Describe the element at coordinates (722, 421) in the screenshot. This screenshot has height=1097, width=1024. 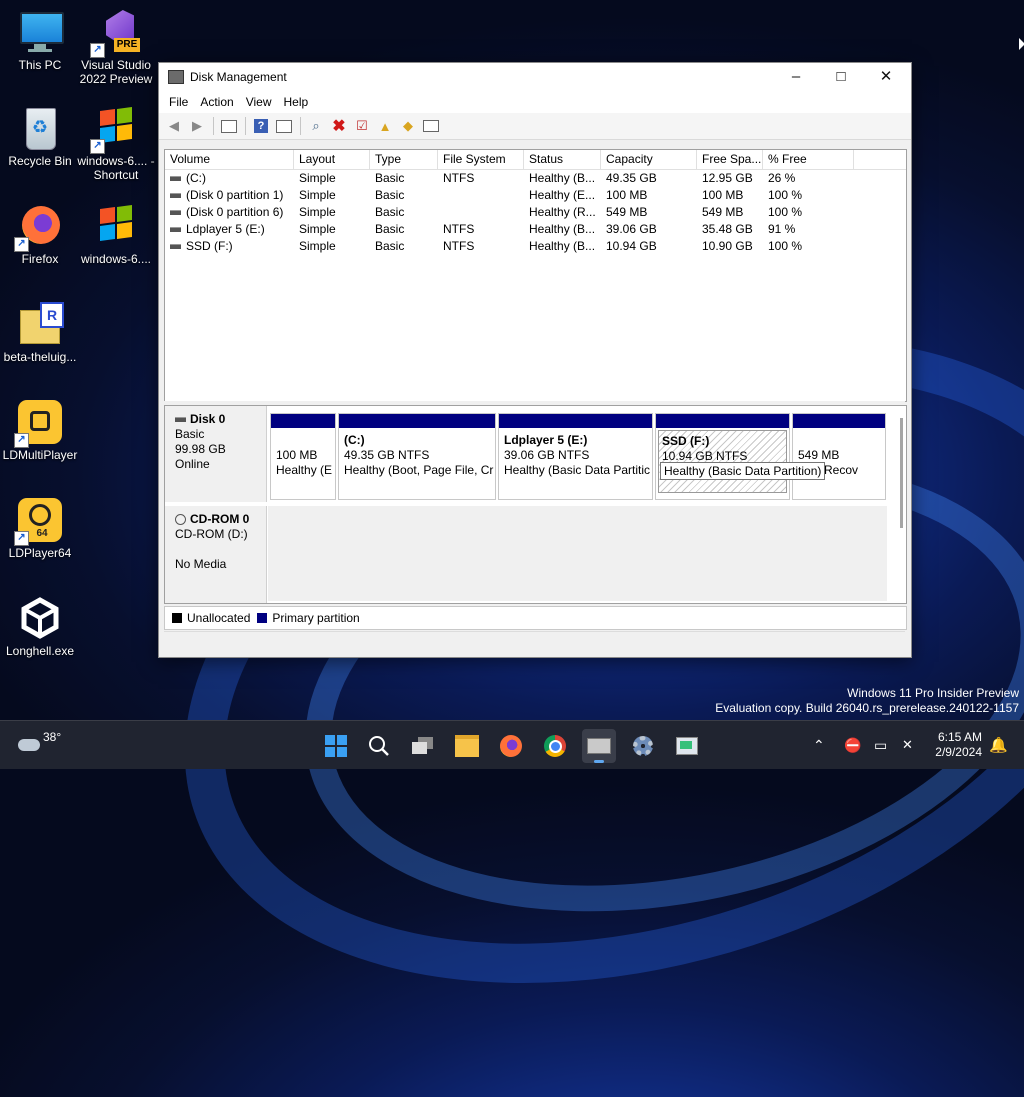
I see `primary-partition-bar` at that location.